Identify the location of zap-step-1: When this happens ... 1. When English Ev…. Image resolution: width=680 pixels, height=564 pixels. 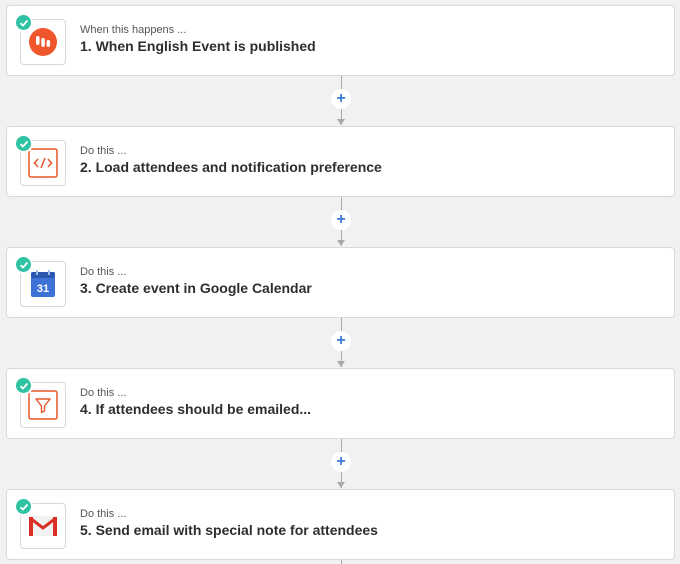
(340, 40).